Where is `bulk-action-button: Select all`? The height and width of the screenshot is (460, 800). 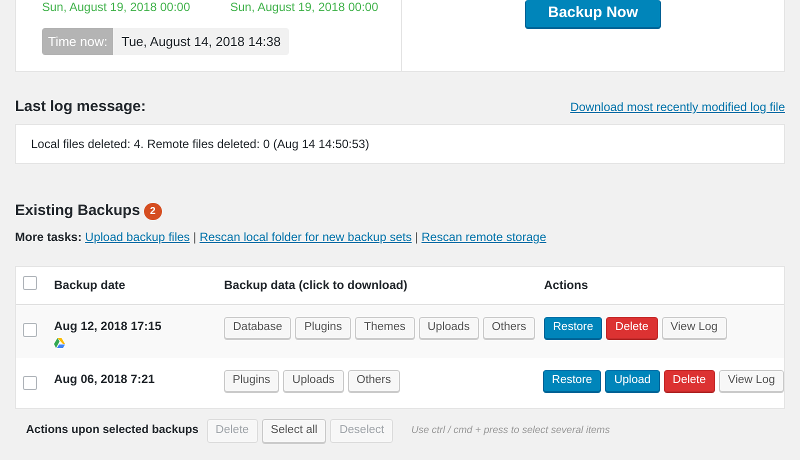 bulk-action-button: Select all is located at coordinates (294, 430).